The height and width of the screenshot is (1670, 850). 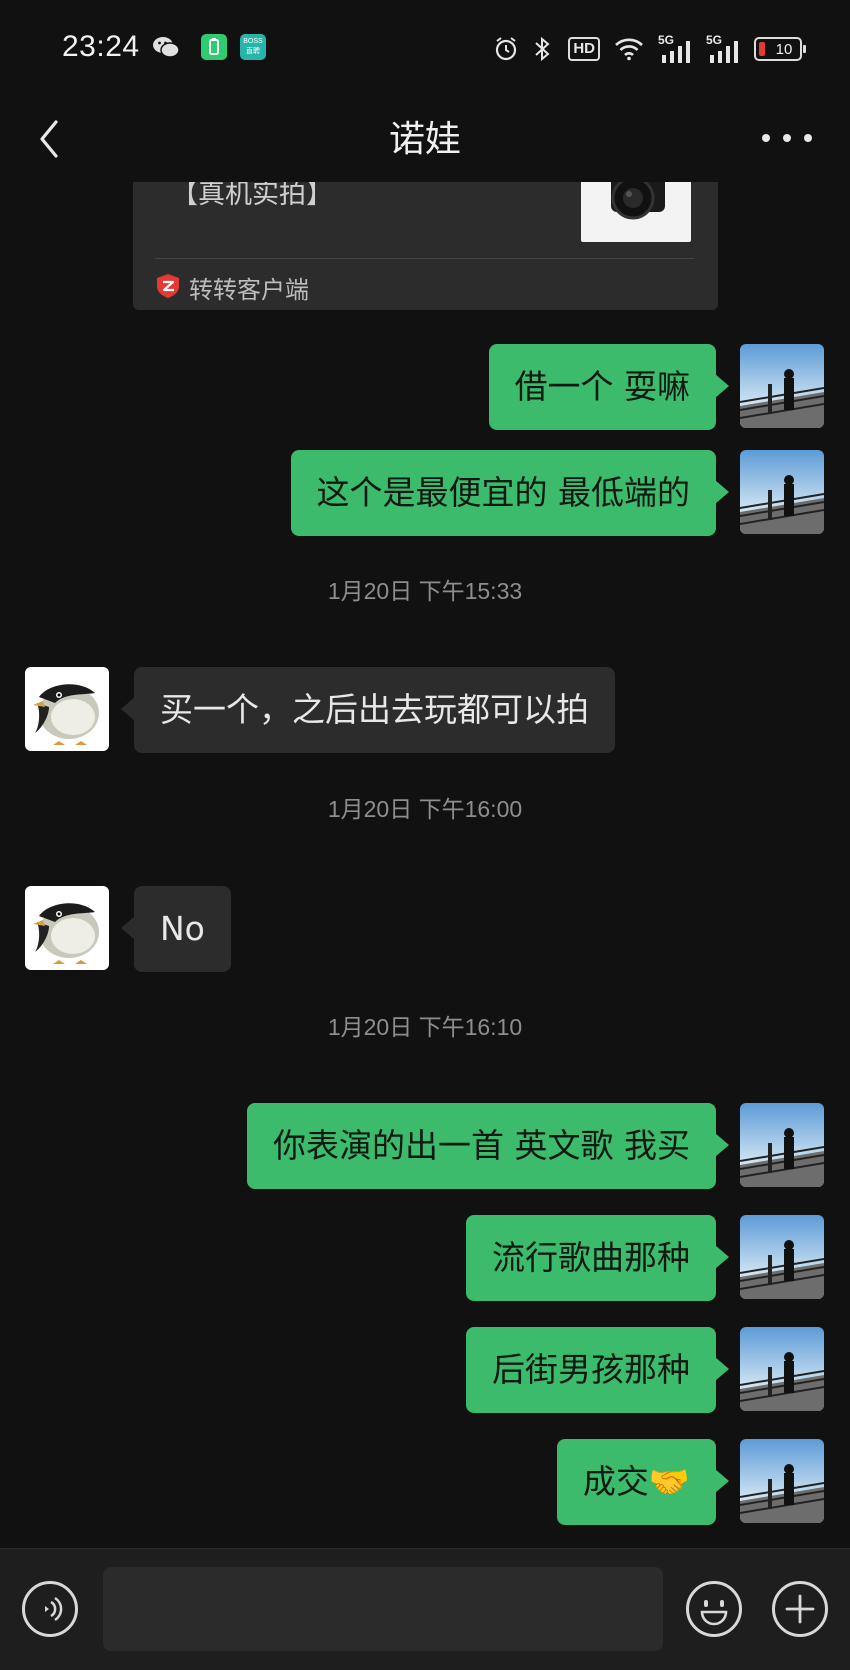 What do you see at coordinates (506, 49) in the screenshot?
I see `alarm-icon` at bounding box center [506, 49].